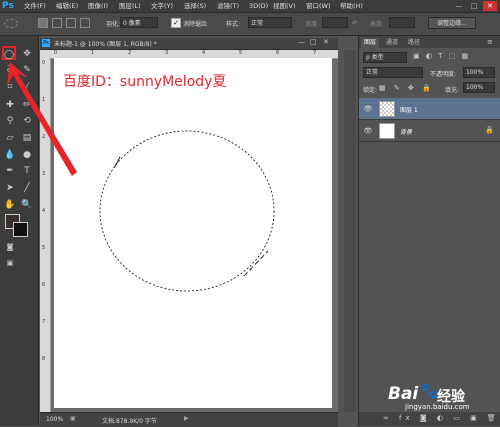  I want to click on layer-thumbnail, so click(387, 109).